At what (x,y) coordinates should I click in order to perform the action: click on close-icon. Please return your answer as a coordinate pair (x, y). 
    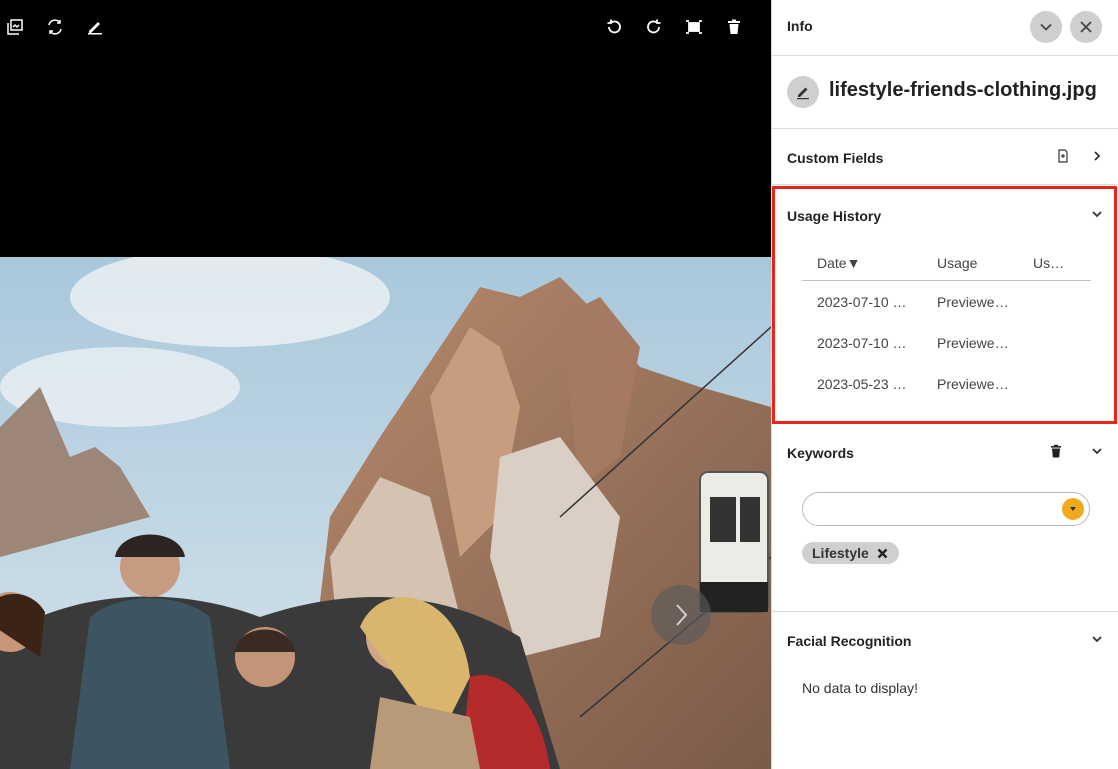
    Looking at the image, I should click on (1086, 27).